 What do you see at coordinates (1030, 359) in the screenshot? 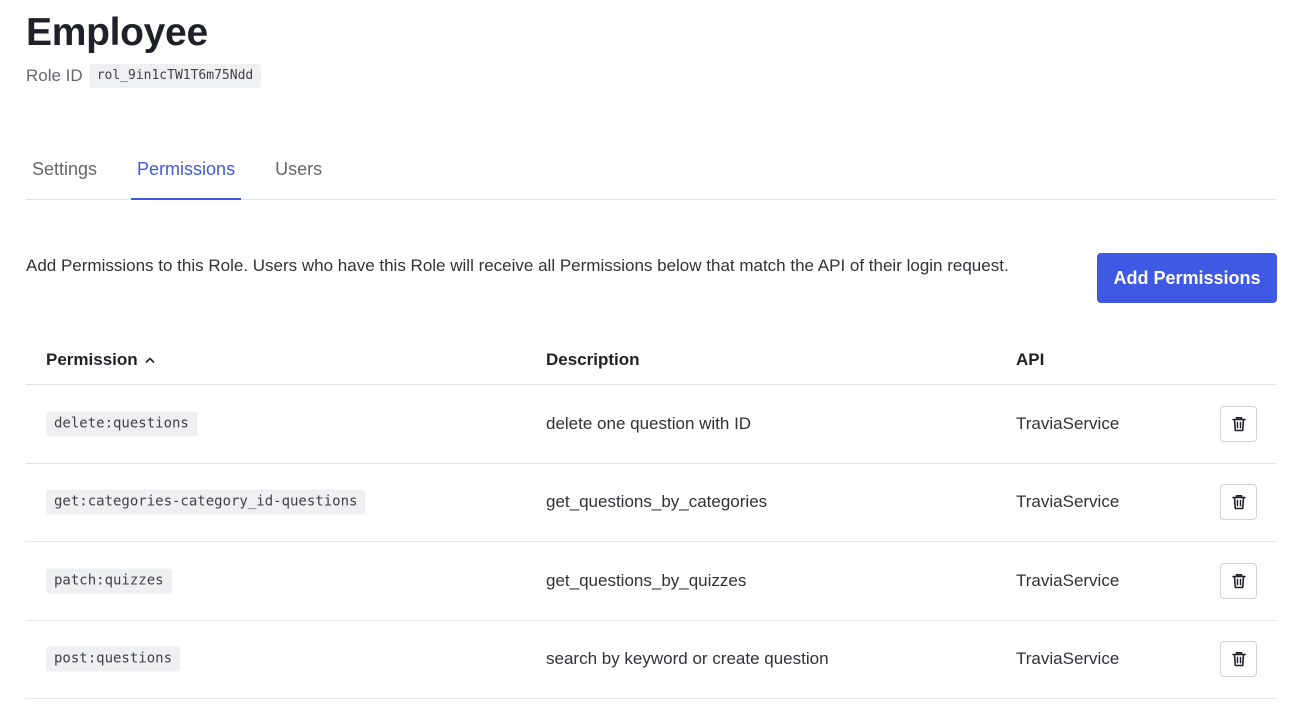
I see `column-header-api: API` at bounding box center [1030, 359].